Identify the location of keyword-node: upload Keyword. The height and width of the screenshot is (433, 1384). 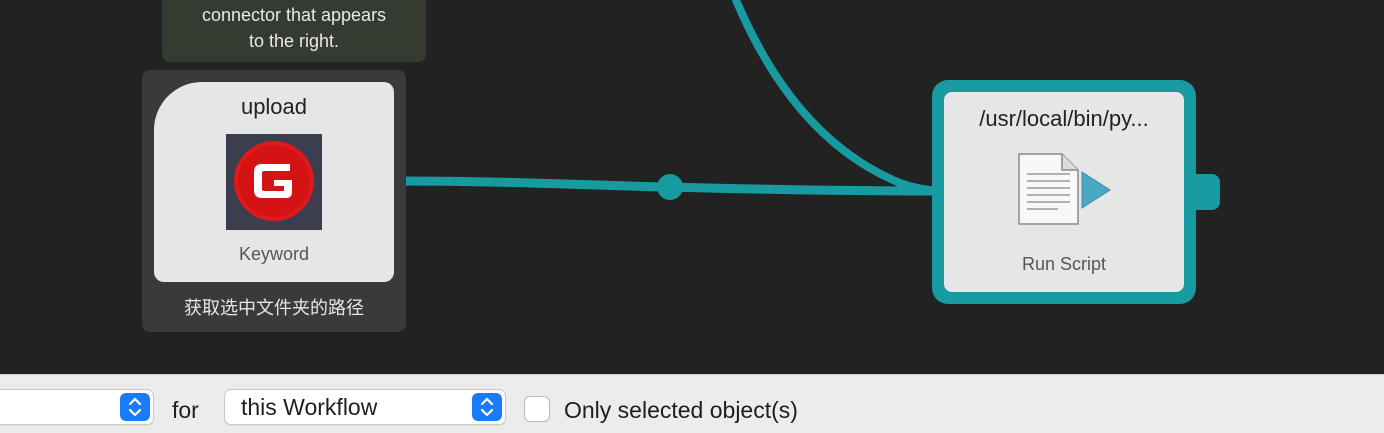
(274, 182).